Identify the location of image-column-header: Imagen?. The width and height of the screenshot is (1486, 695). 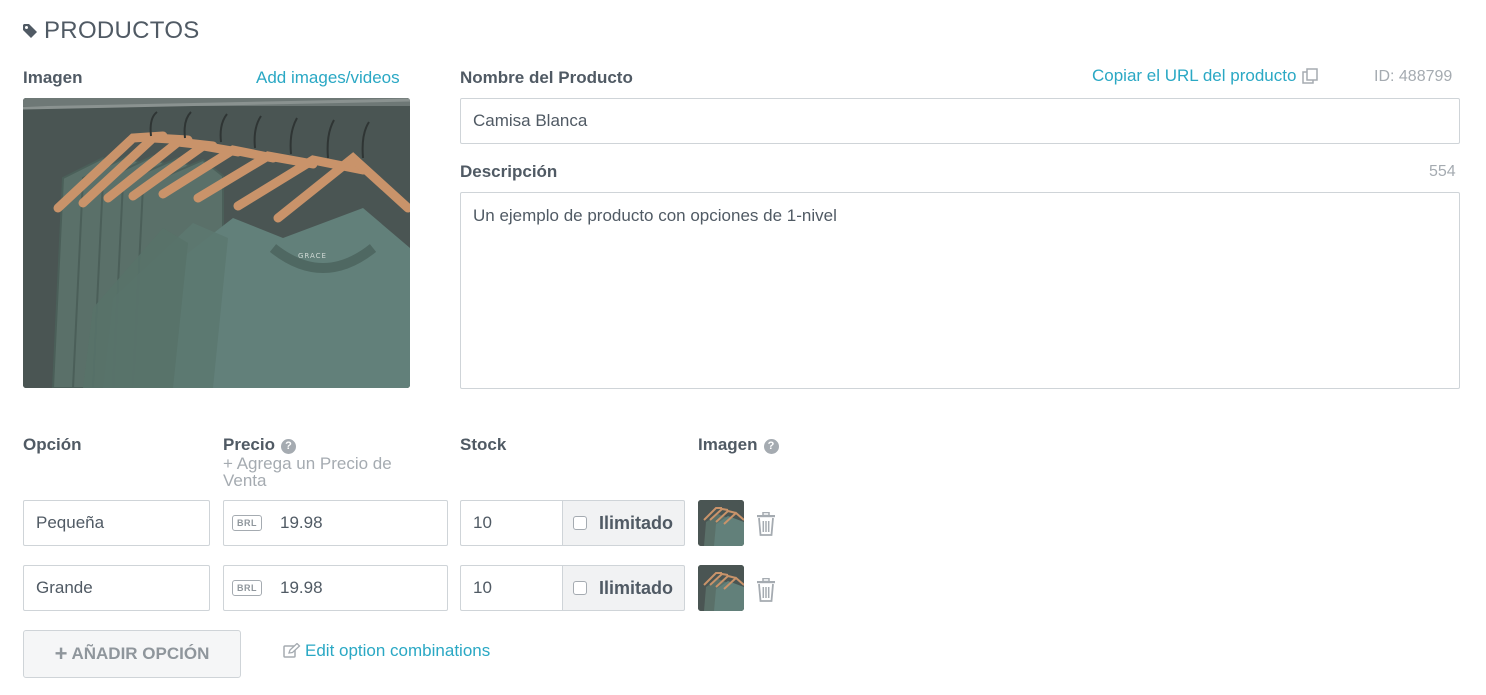
(738, 445).